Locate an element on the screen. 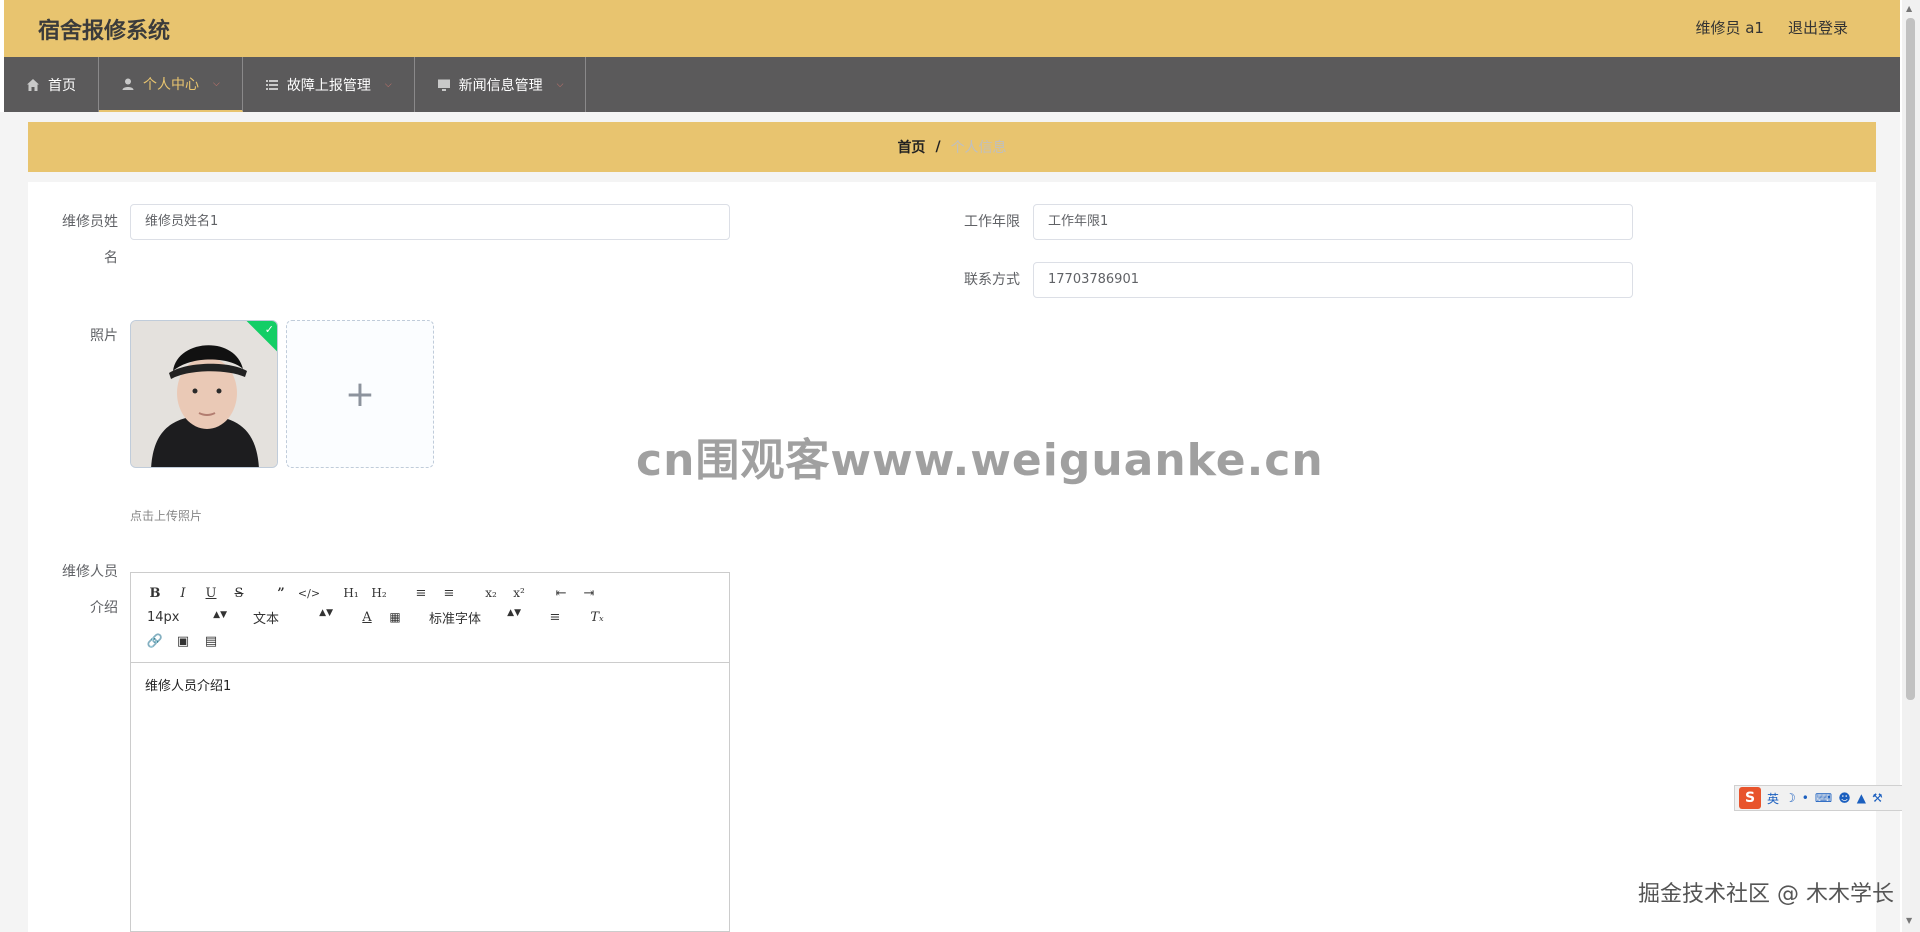 This screenshot has height=932, width=1920. clear-format-icon: Tₓ is located at coordinates (597, 617).